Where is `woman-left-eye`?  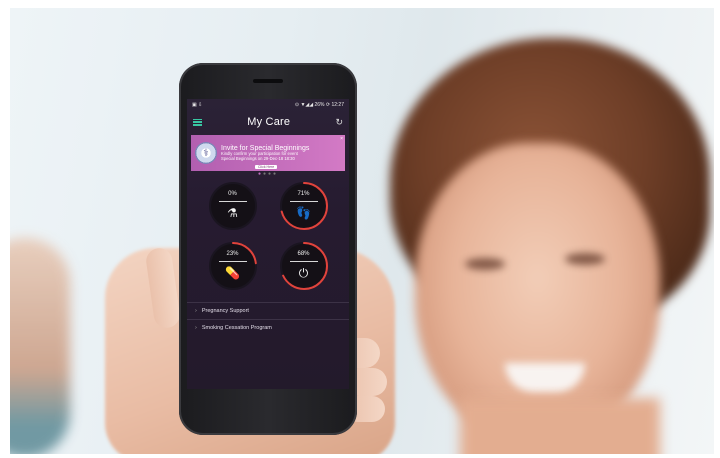
woman-left-eye is located at coordinates (485, 264).